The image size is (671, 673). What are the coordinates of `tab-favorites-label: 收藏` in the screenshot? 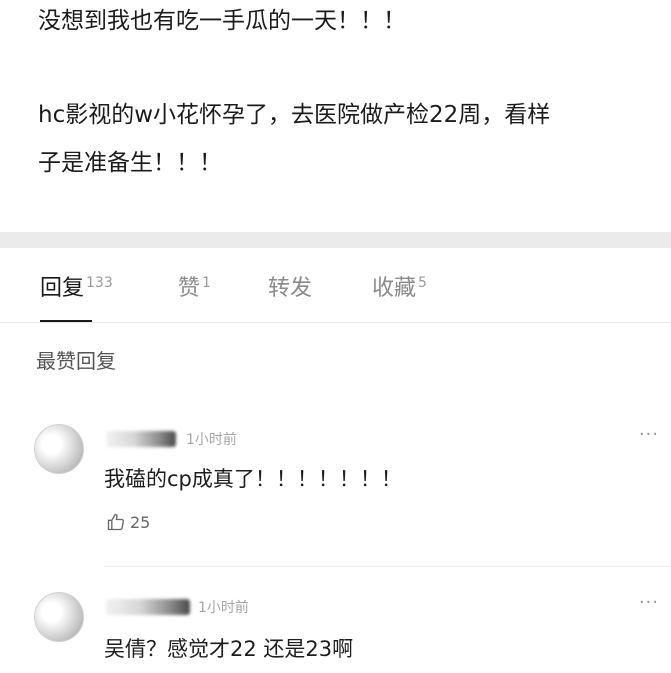 It's located at (394, 288).